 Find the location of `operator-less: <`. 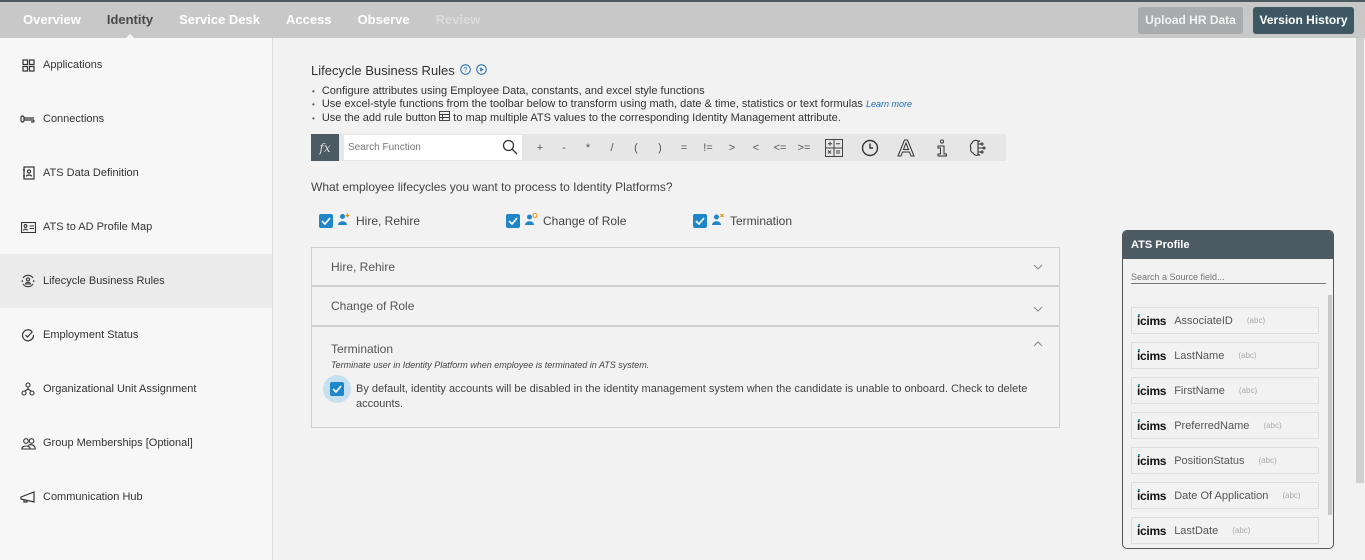

operator-less: < is located at coordinates (756, 148).